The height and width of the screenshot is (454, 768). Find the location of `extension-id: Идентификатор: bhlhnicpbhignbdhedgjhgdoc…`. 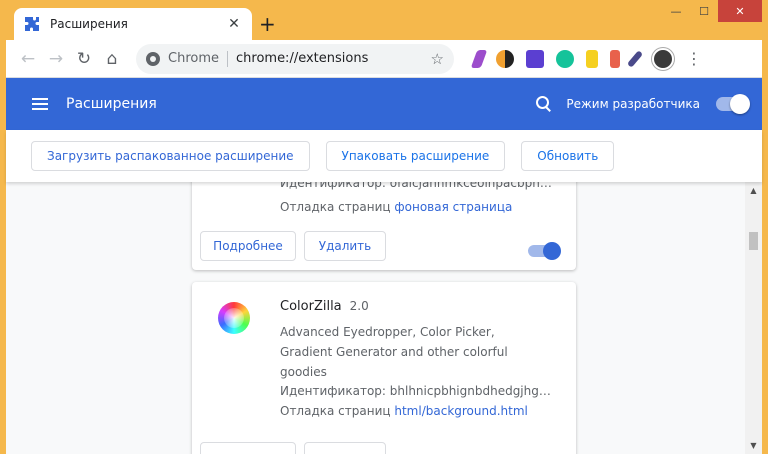

extension-id: Идентификатор: bhlhnicpbhignbdhedgjhgdoc… is located at coordinates (418, 391).